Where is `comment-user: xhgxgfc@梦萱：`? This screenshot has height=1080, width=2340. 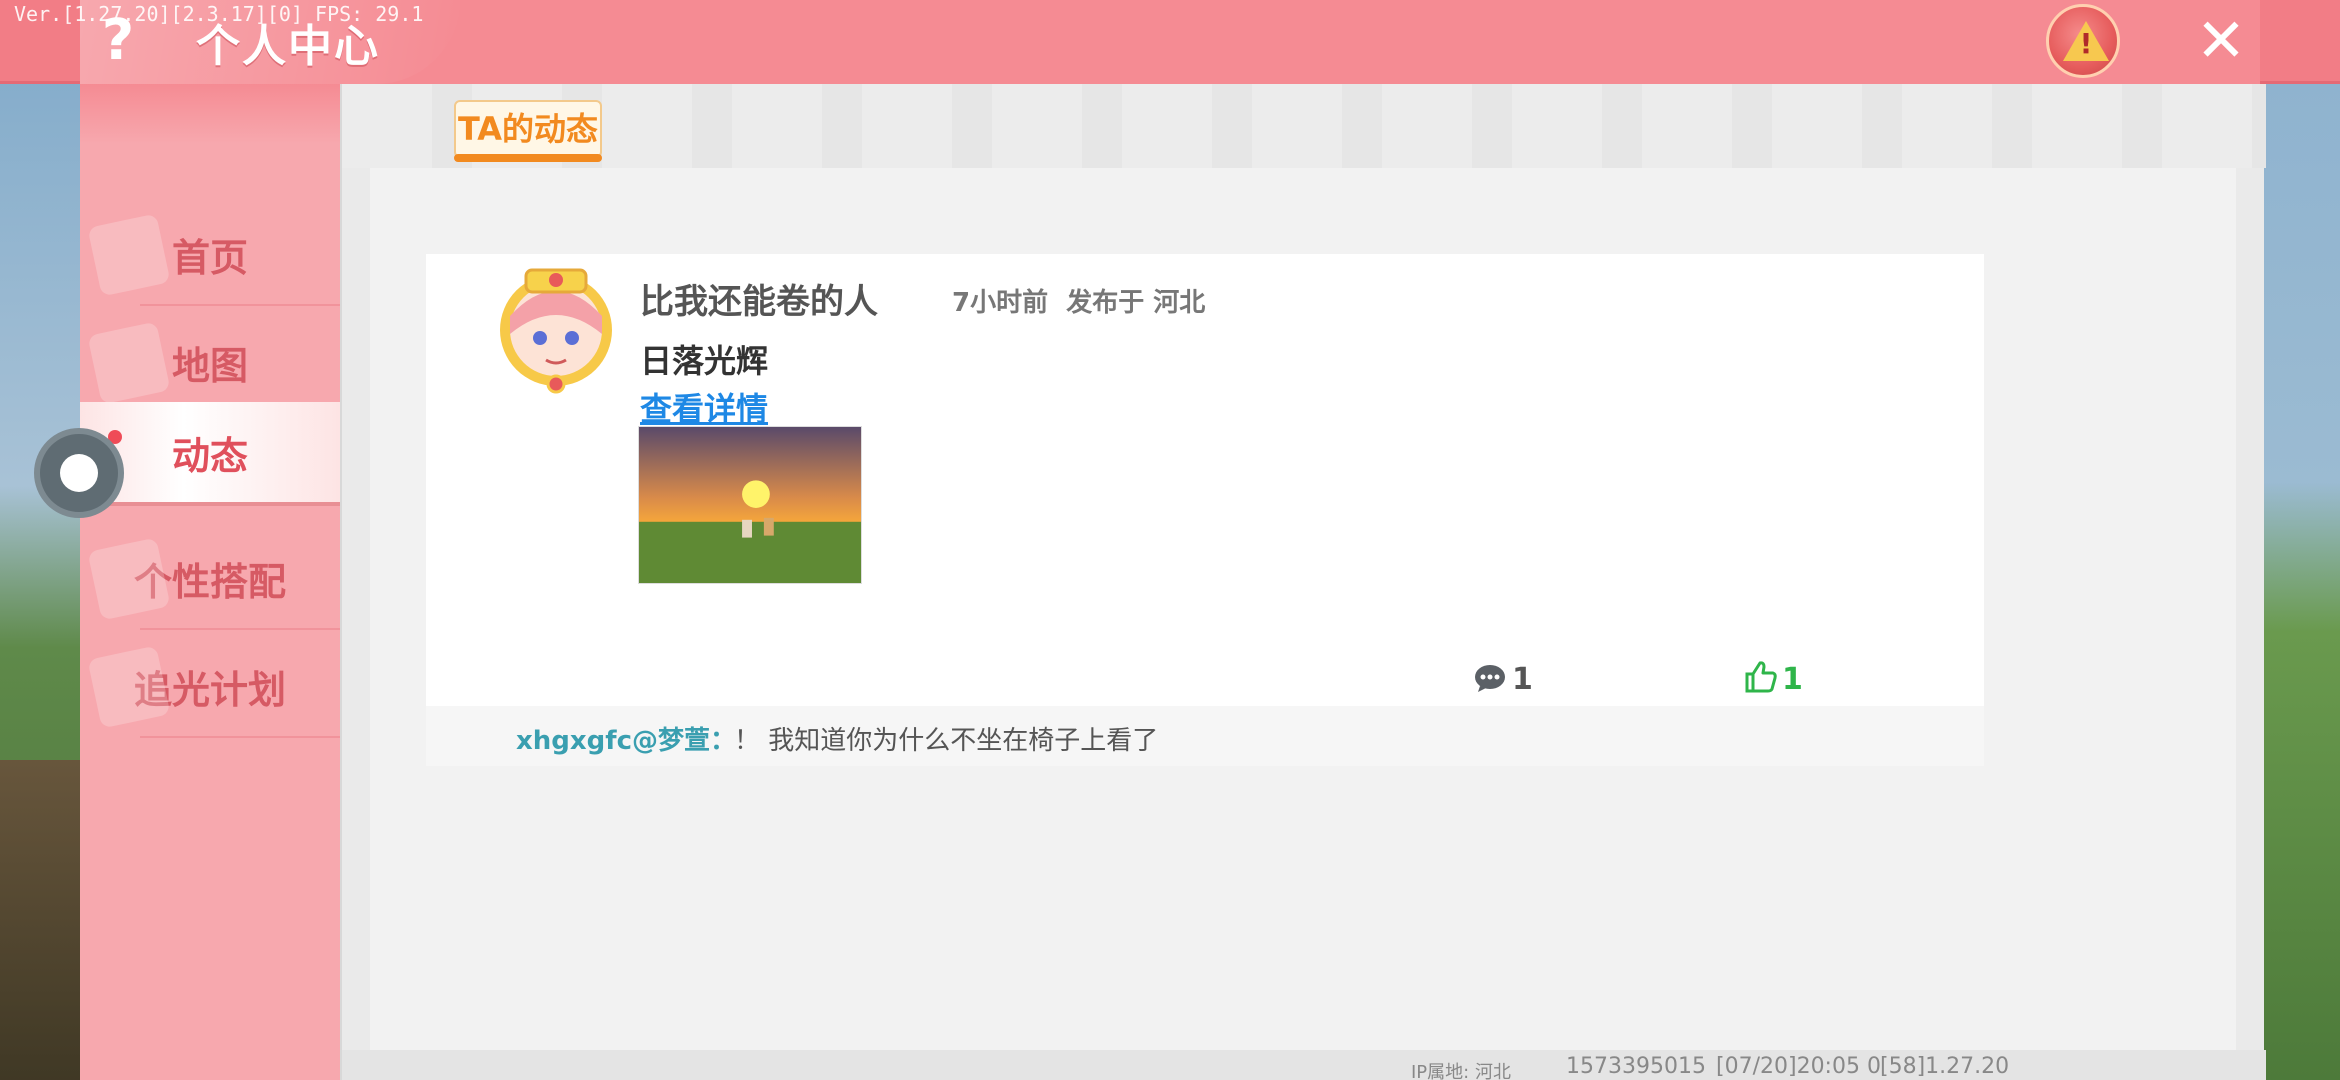 comment-user: xhgxgfc@梦萱： is located at coordinates (626, 738).